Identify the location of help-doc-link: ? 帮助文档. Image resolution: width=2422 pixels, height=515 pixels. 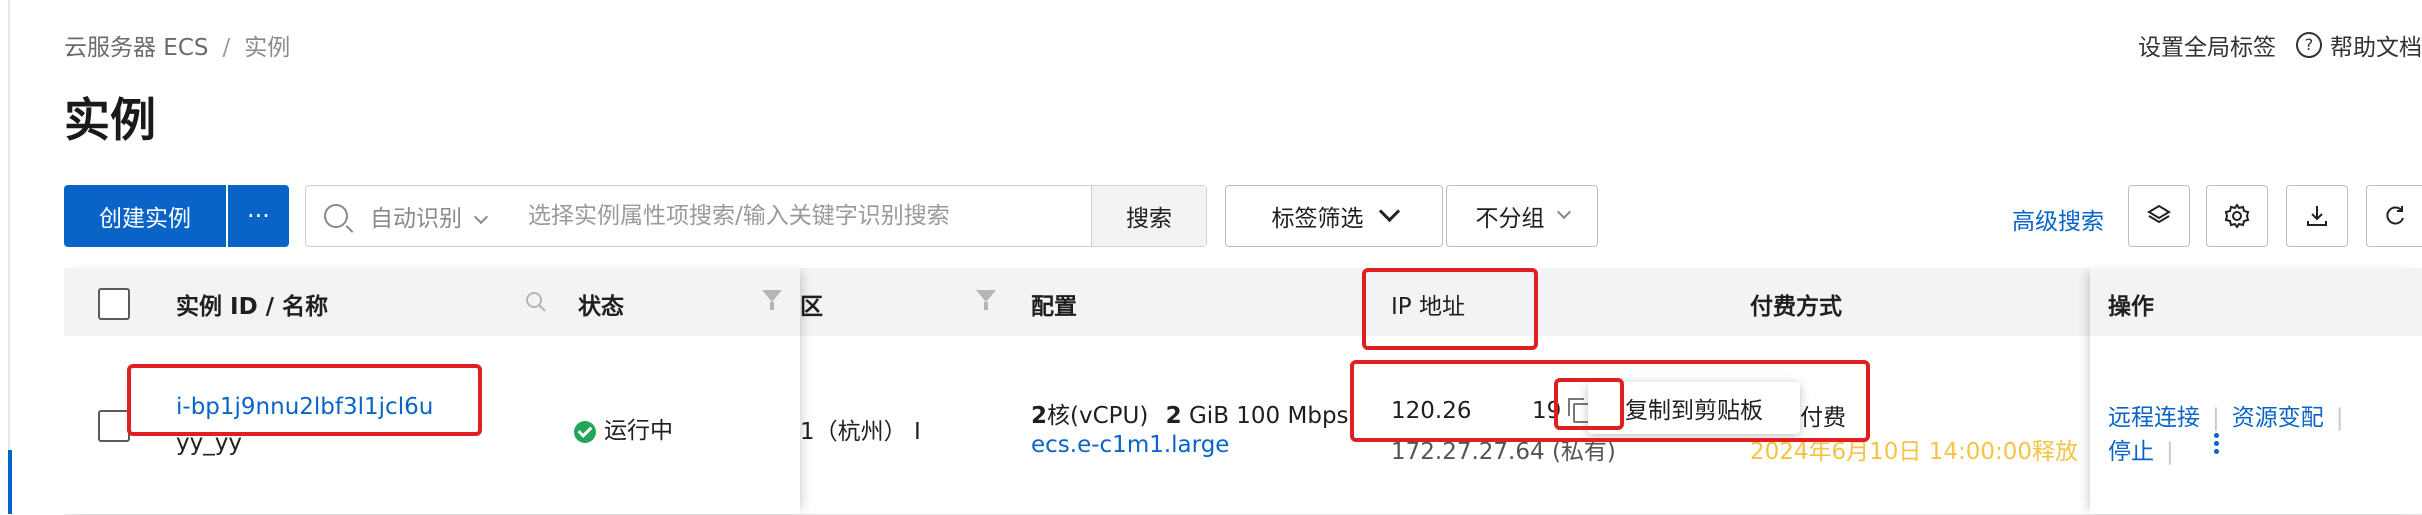
(2359, 45).